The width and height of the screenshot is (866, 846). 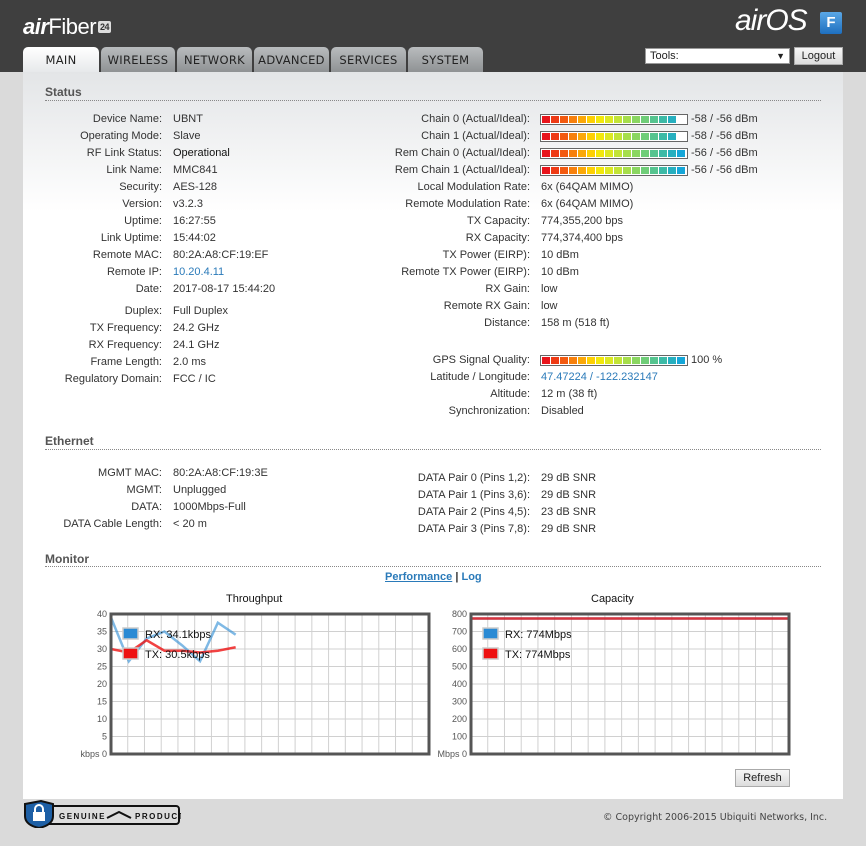 What do you see at coordinates (481, 360) in the screenshot?
I see `gps-signal-label: GPS Signal Quality:` at bounding box center [481, 360].